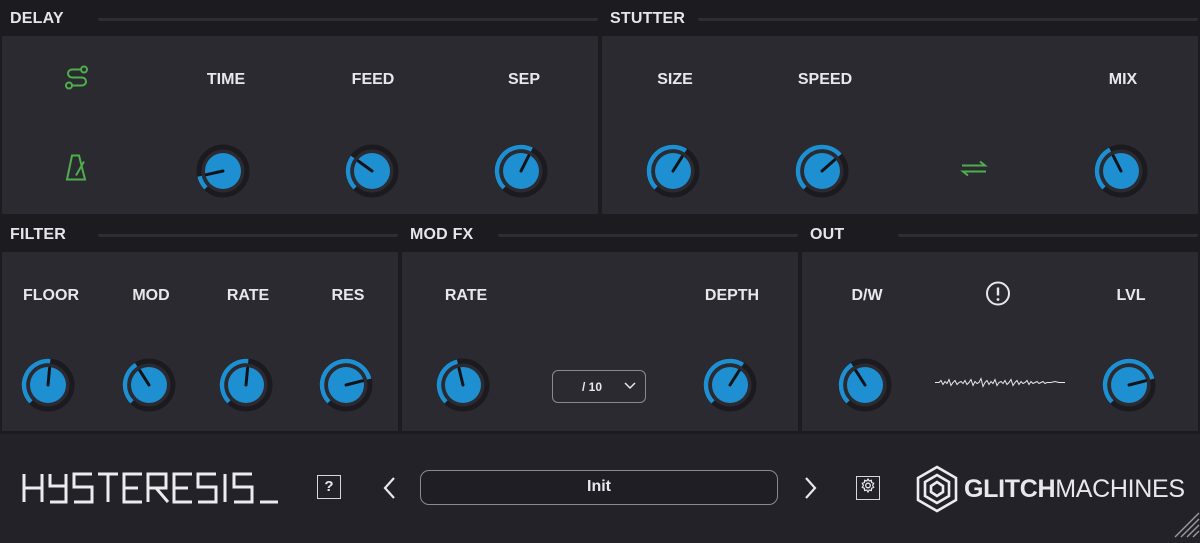  I want to click on filter-header: FILTER, so click(199, 234).